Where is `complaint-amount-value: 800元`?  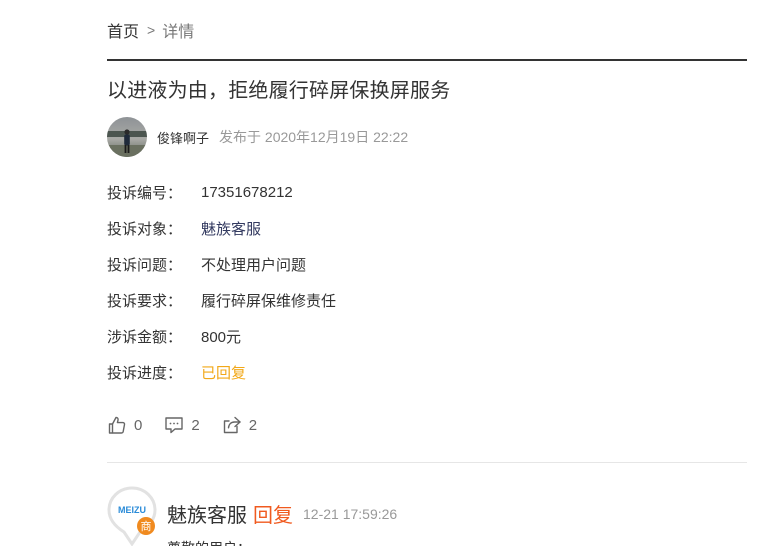
complaint-amount-value: 800元 is located at coordinates (221, 337).